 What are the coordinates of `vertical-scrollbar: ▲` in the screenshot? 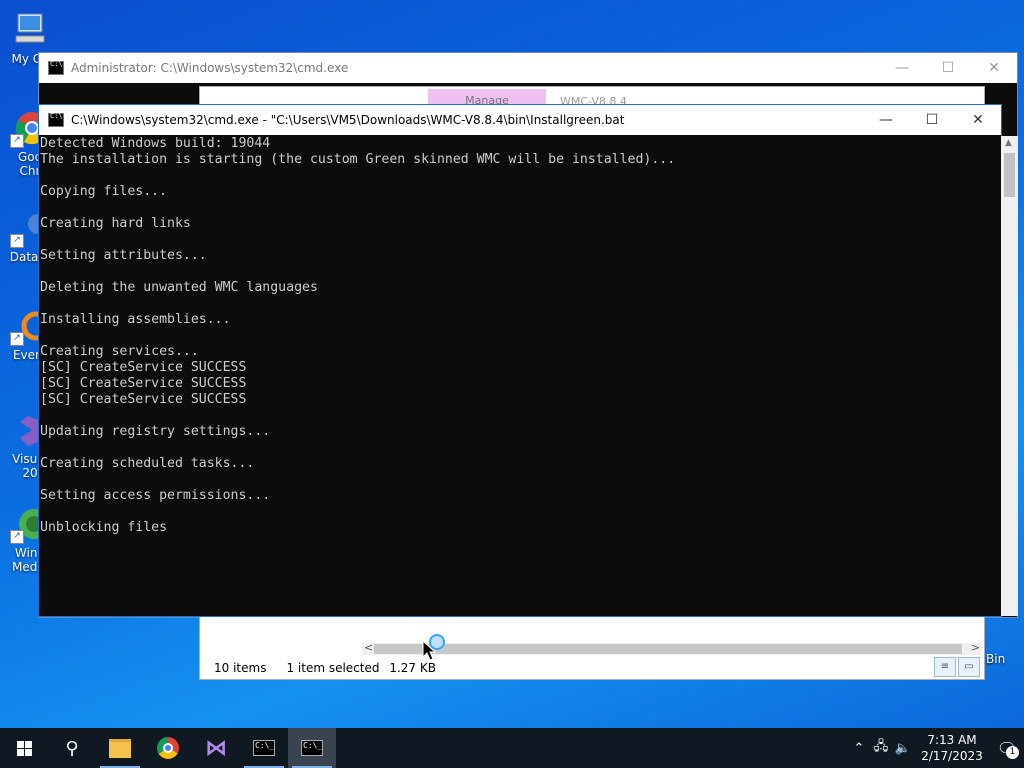 It's located at (1009, 376).